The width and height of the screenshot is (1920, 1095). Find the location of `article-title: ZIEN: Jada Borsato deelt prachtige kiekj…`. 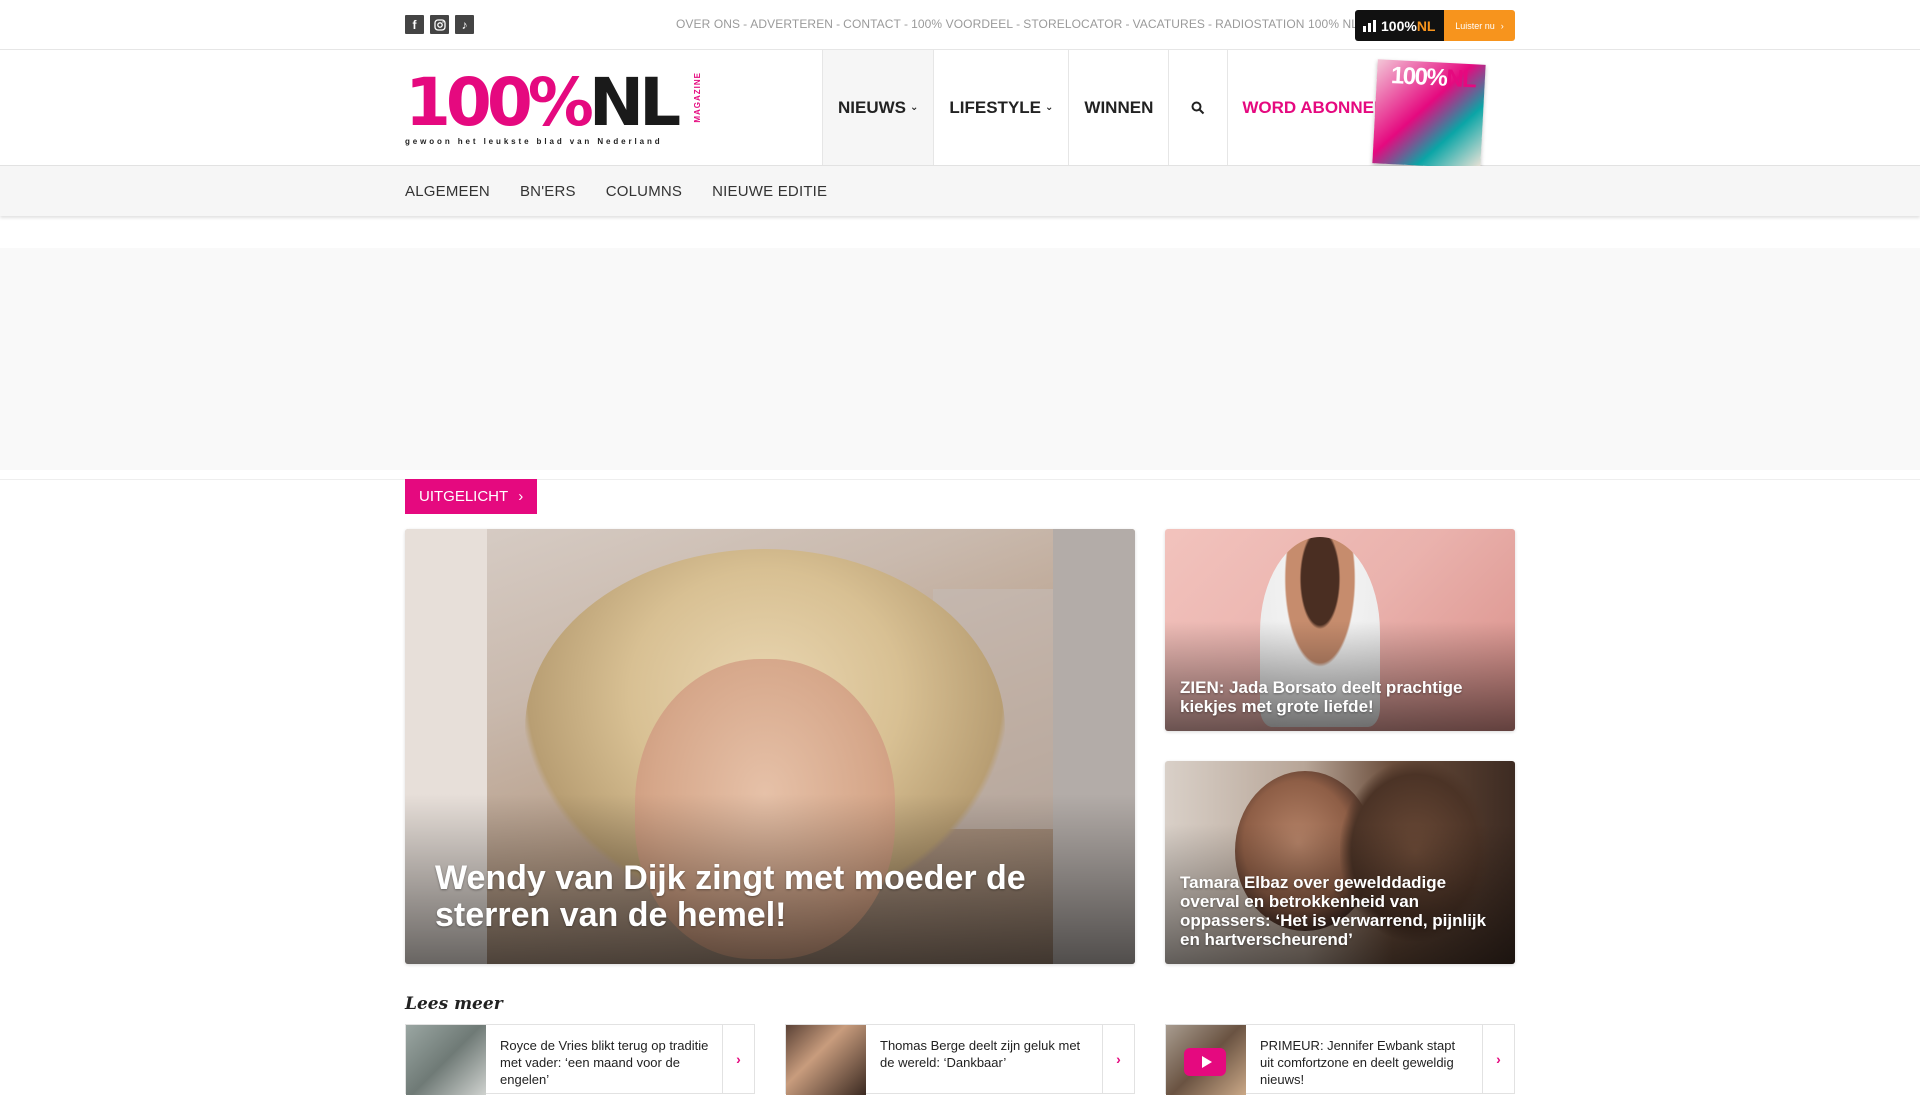

article-title: ZIEN: Jada Borsato deelt prachtige kiekj… is located at coordinates (1321, 697).